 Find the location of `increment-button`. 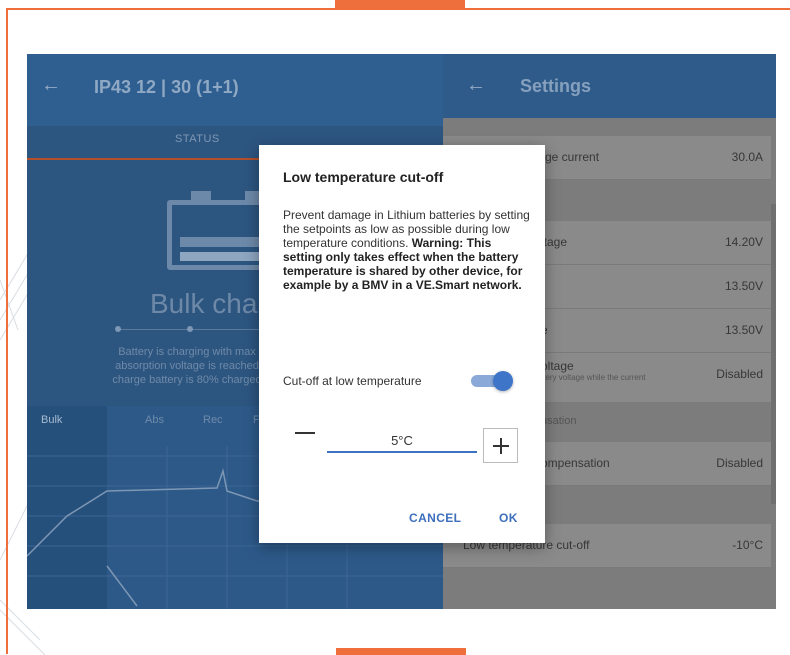

increment-button is located at coordinates (500, 445).